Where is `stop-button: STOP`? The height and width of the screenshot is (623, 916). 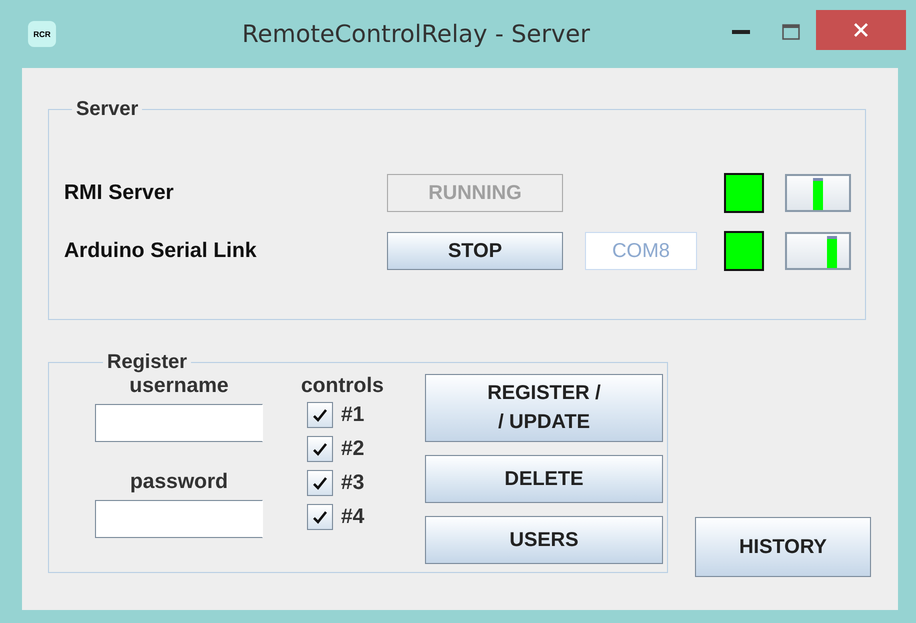 stop-button: STOP is located at coordinates (475, 251).